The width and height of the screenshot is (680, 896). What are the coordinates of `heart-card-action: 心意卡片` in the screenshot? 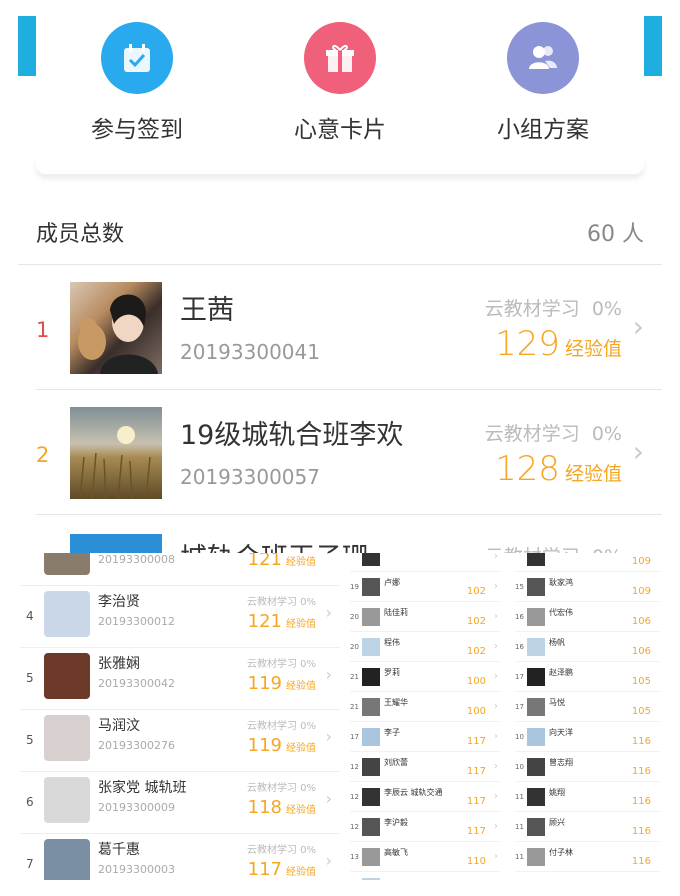 It's located at (340, 83).